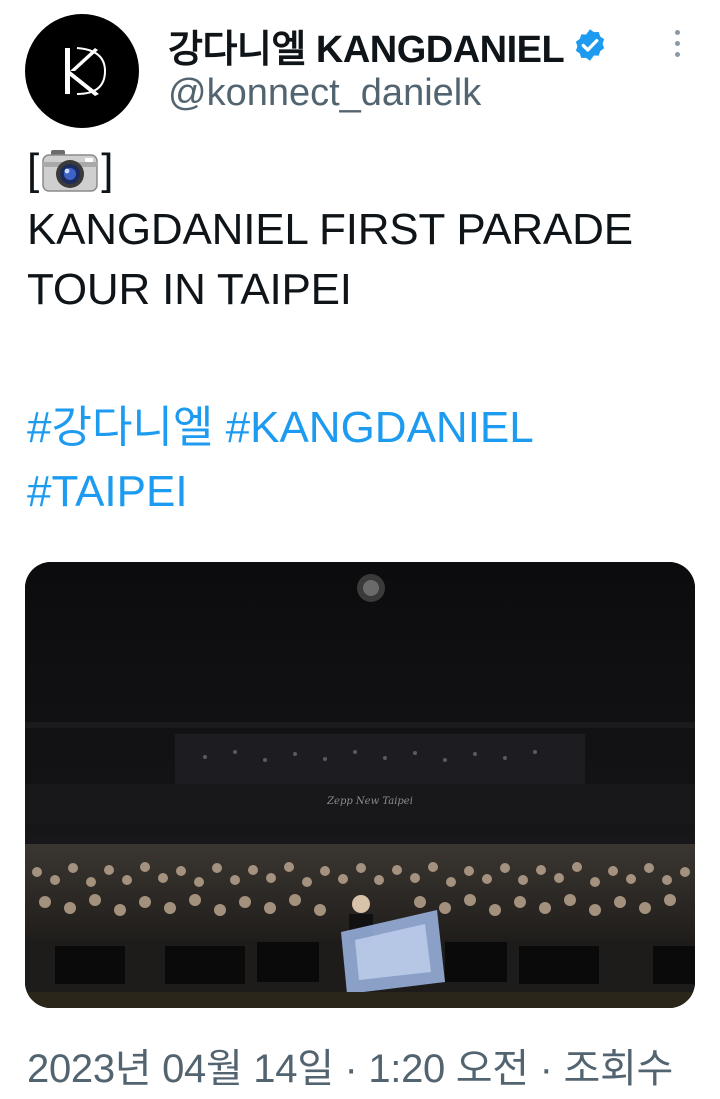 The height and width of the screenshot is (1099, 720). Describe the element at coordinates (367, 460) in the screenshot. I see `hashtags: #강다니엘 #KANGDANIEL #TAIPEI` at that location.